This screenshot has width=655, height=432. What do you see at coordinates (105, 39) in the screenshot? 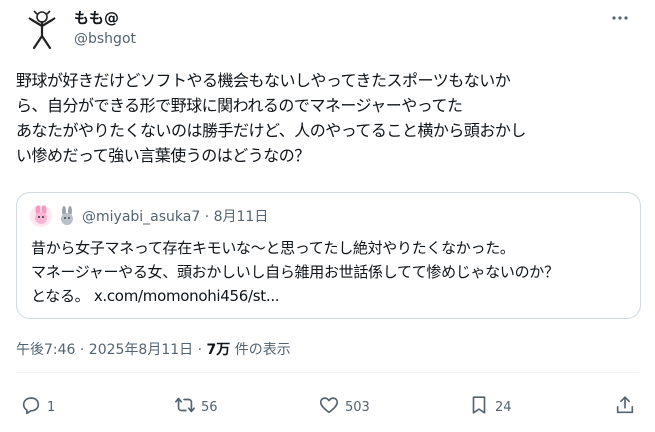
I see `author-handle: @bshgot` at bounding box center [105, 39].